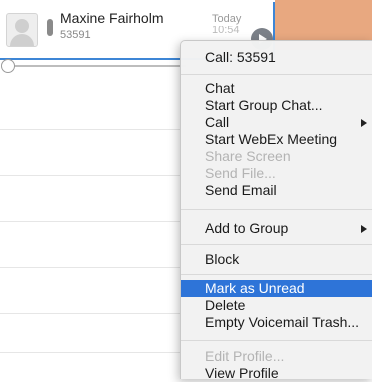 This screenshot has height=382, width=372. Describe the element at coordinates (276, 122) in the screenshot. I see `menu-item-call: Call` at that location.